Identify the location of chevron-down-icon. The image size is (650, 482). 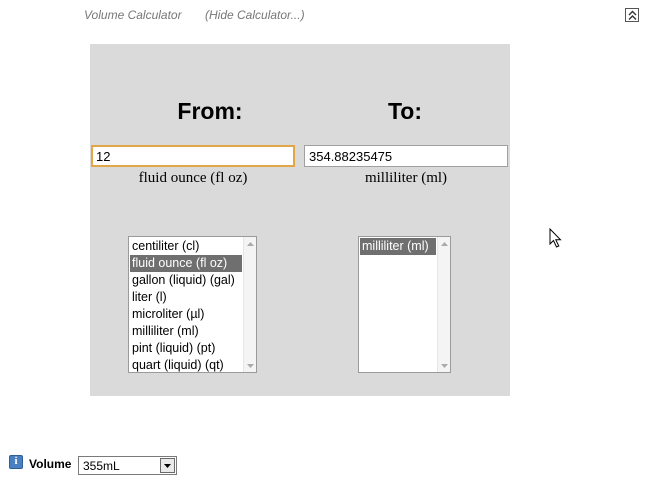
(167, 465).